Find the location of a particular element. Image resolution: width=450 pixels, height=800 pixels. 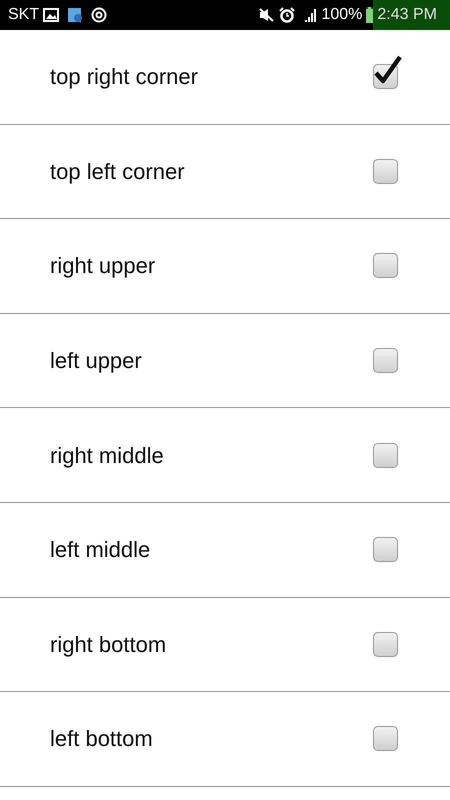

option-label: left bottom is located at coordinates (101, 739).